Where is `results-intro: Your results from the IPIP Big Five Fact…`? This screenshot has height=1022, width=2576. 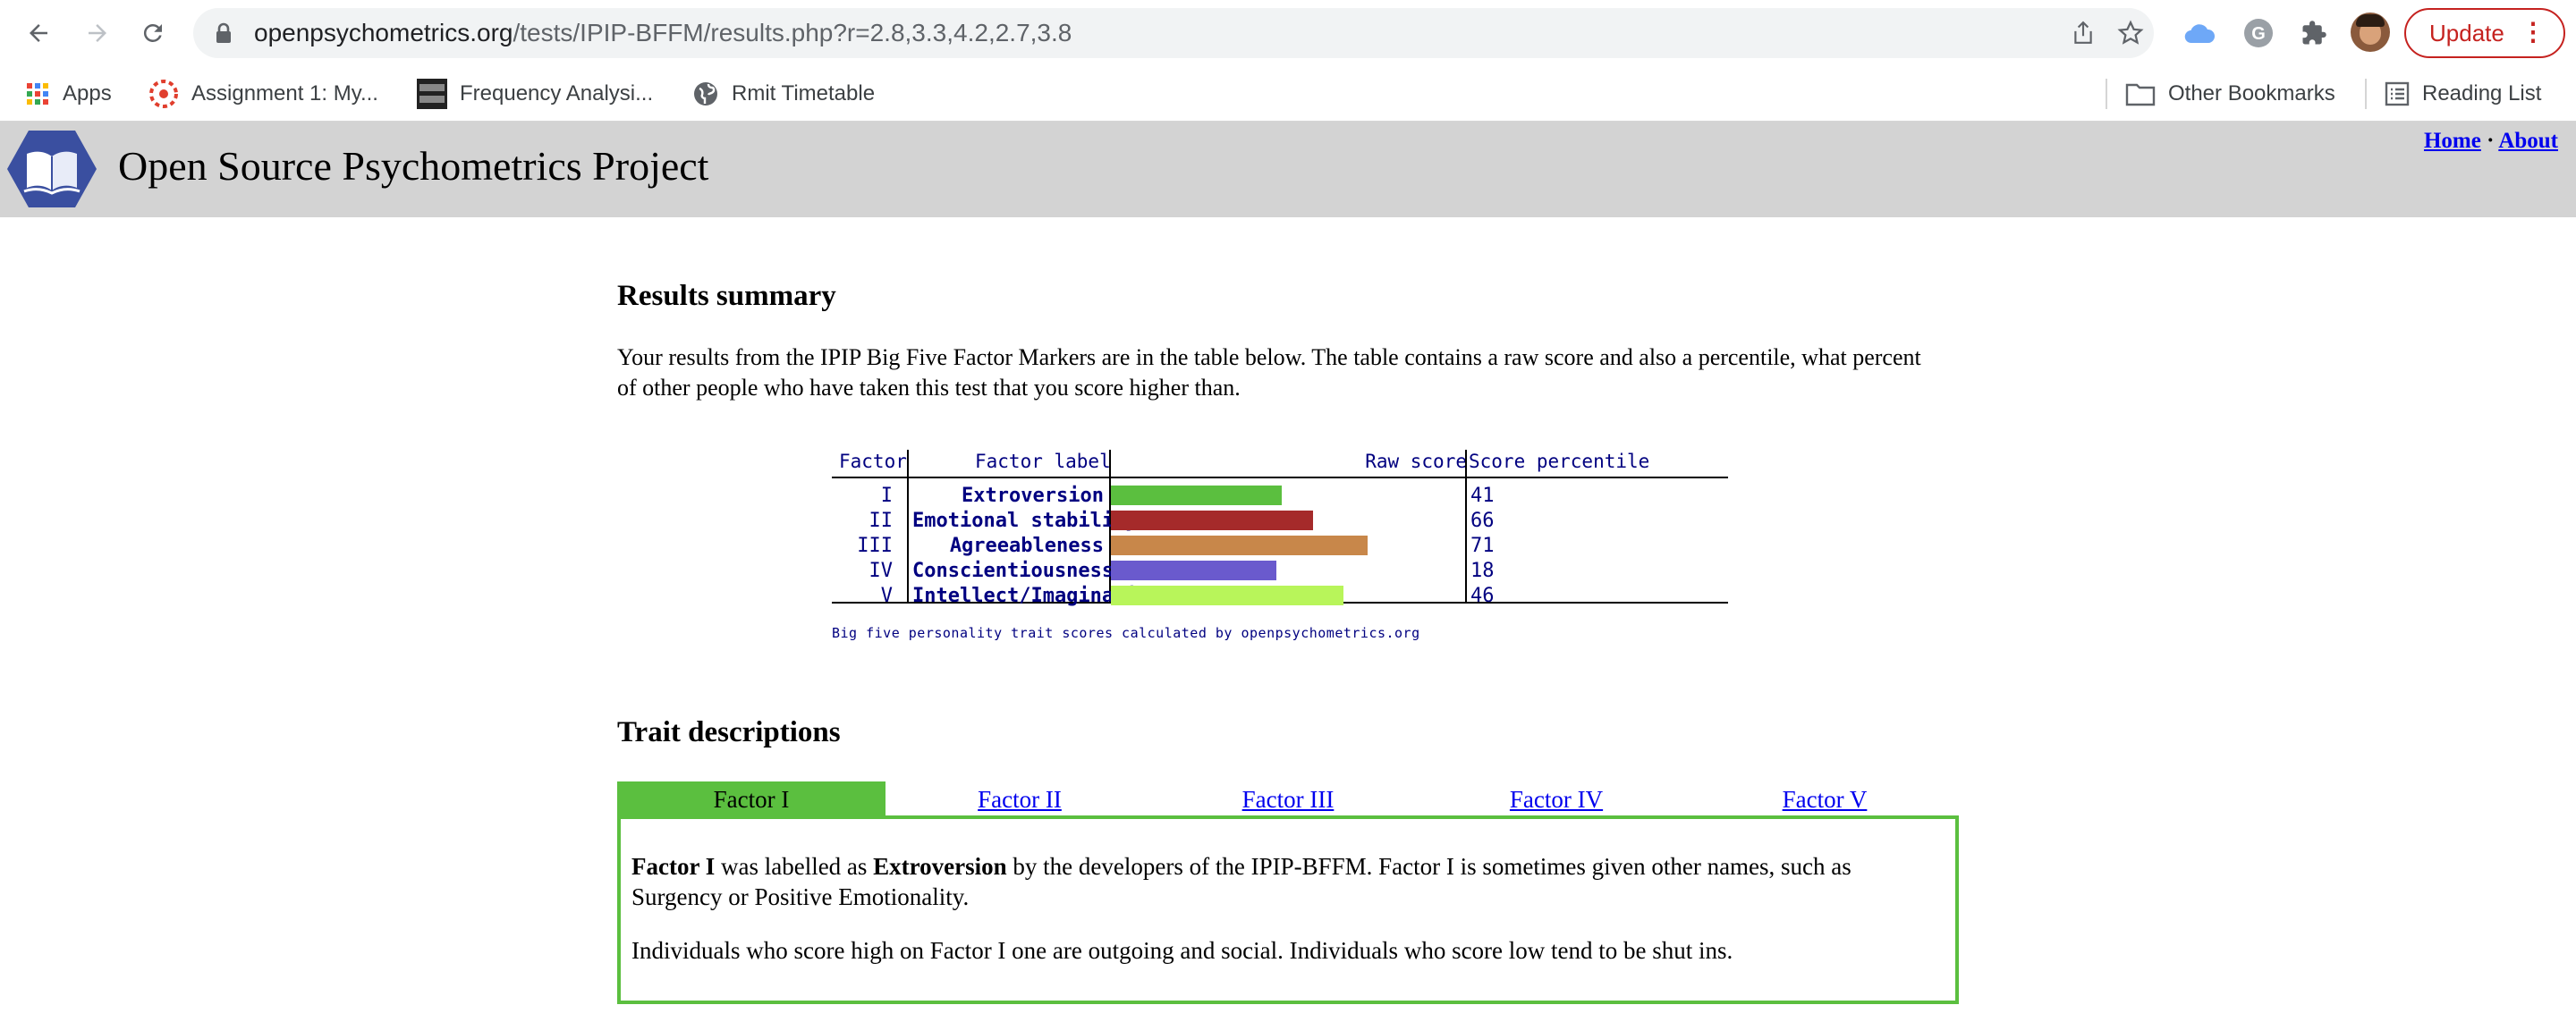
results-intro: Your results from the IPIP Big Five Fact… is located at coordinates (1269, 372).